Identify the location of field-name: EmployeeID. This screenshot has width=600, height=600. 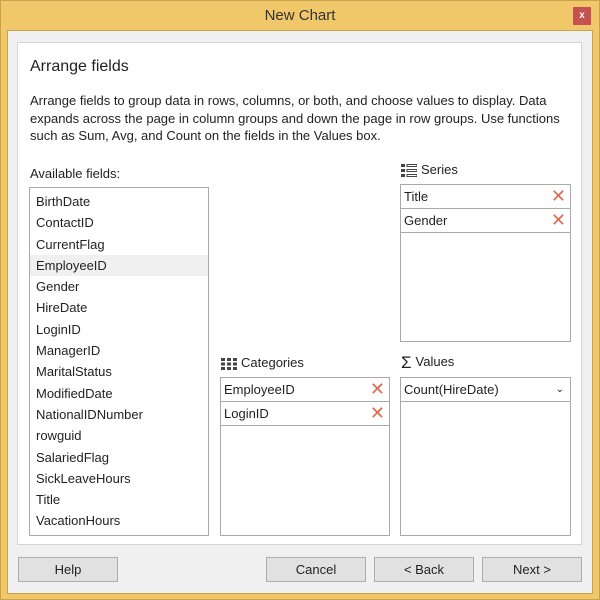
(259, 389).